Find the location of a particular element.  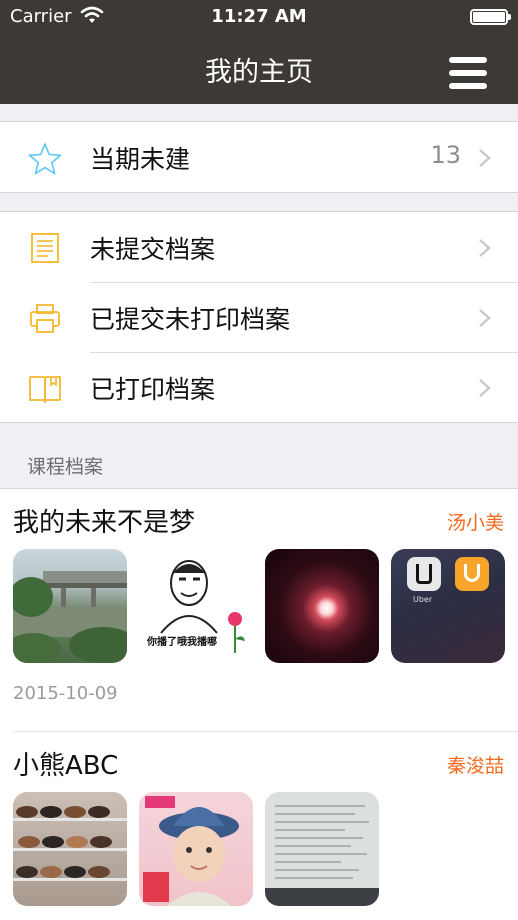

list-item-label: 已打印档案 is located at coordinates (153, 389).